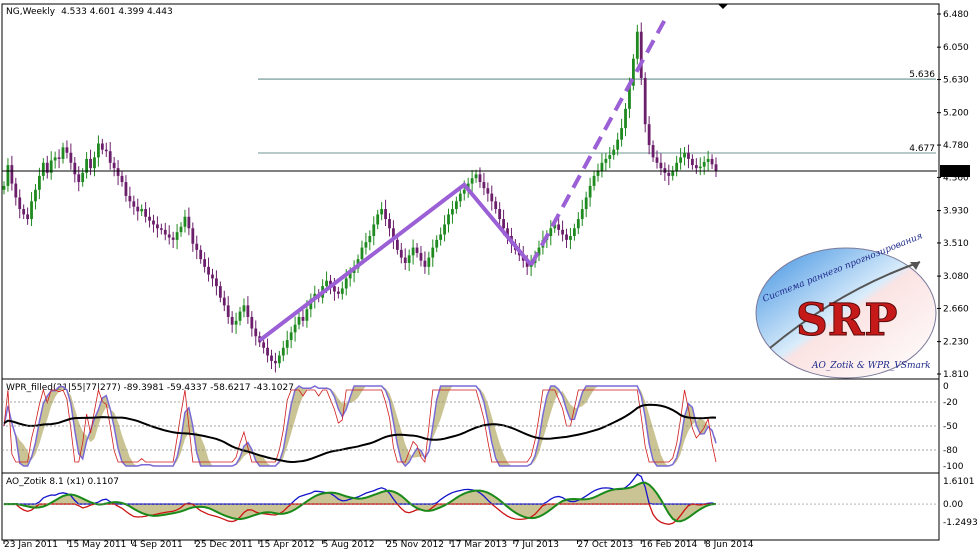 This screenshot has width=979, height=549. What do you see at coordinates (97, 544) in the screenshot?
I see `time-tick-label: 15 May 2011` at bounding box center [97, 544].